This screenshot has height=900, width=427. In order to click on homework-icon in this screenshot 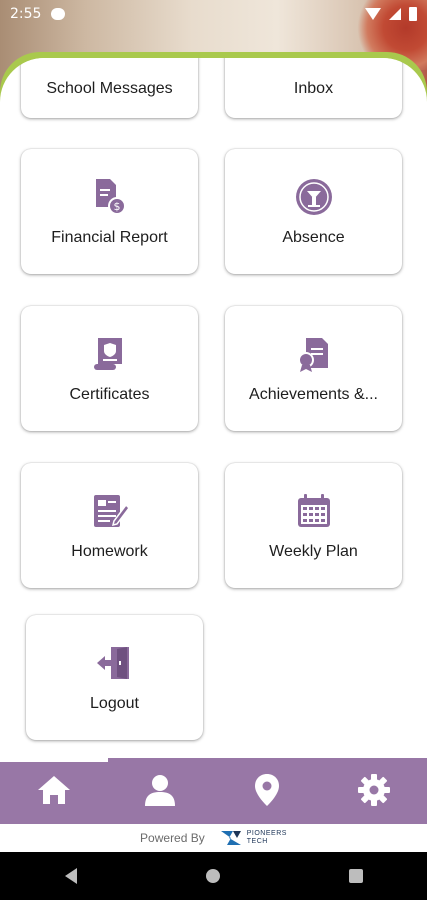, I will do `click(111, 510)`.